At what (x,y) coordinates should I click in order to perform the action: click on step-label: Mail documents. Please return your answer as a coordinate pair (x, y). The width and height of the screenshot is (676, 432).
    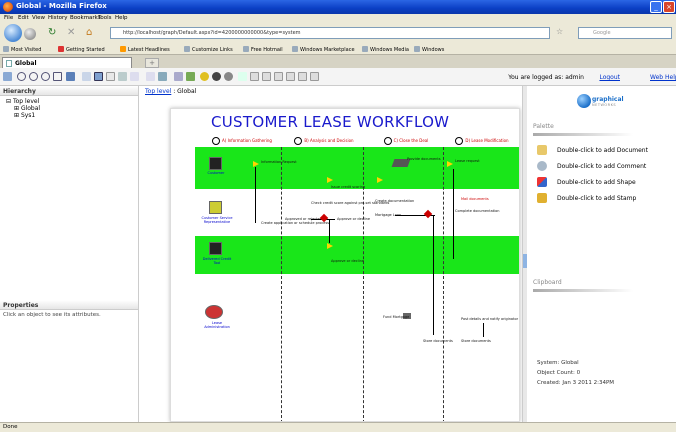
    Looking at the image, I should click on (475, 199).